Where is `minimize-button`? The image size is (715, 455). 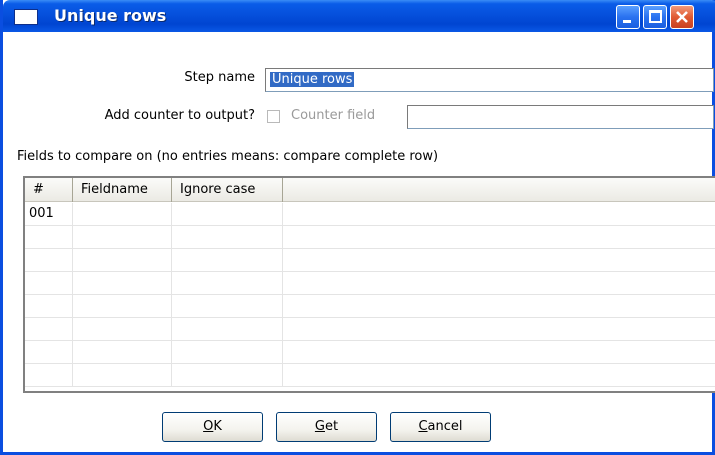
minimize-button is located at coordinates (628, 17).